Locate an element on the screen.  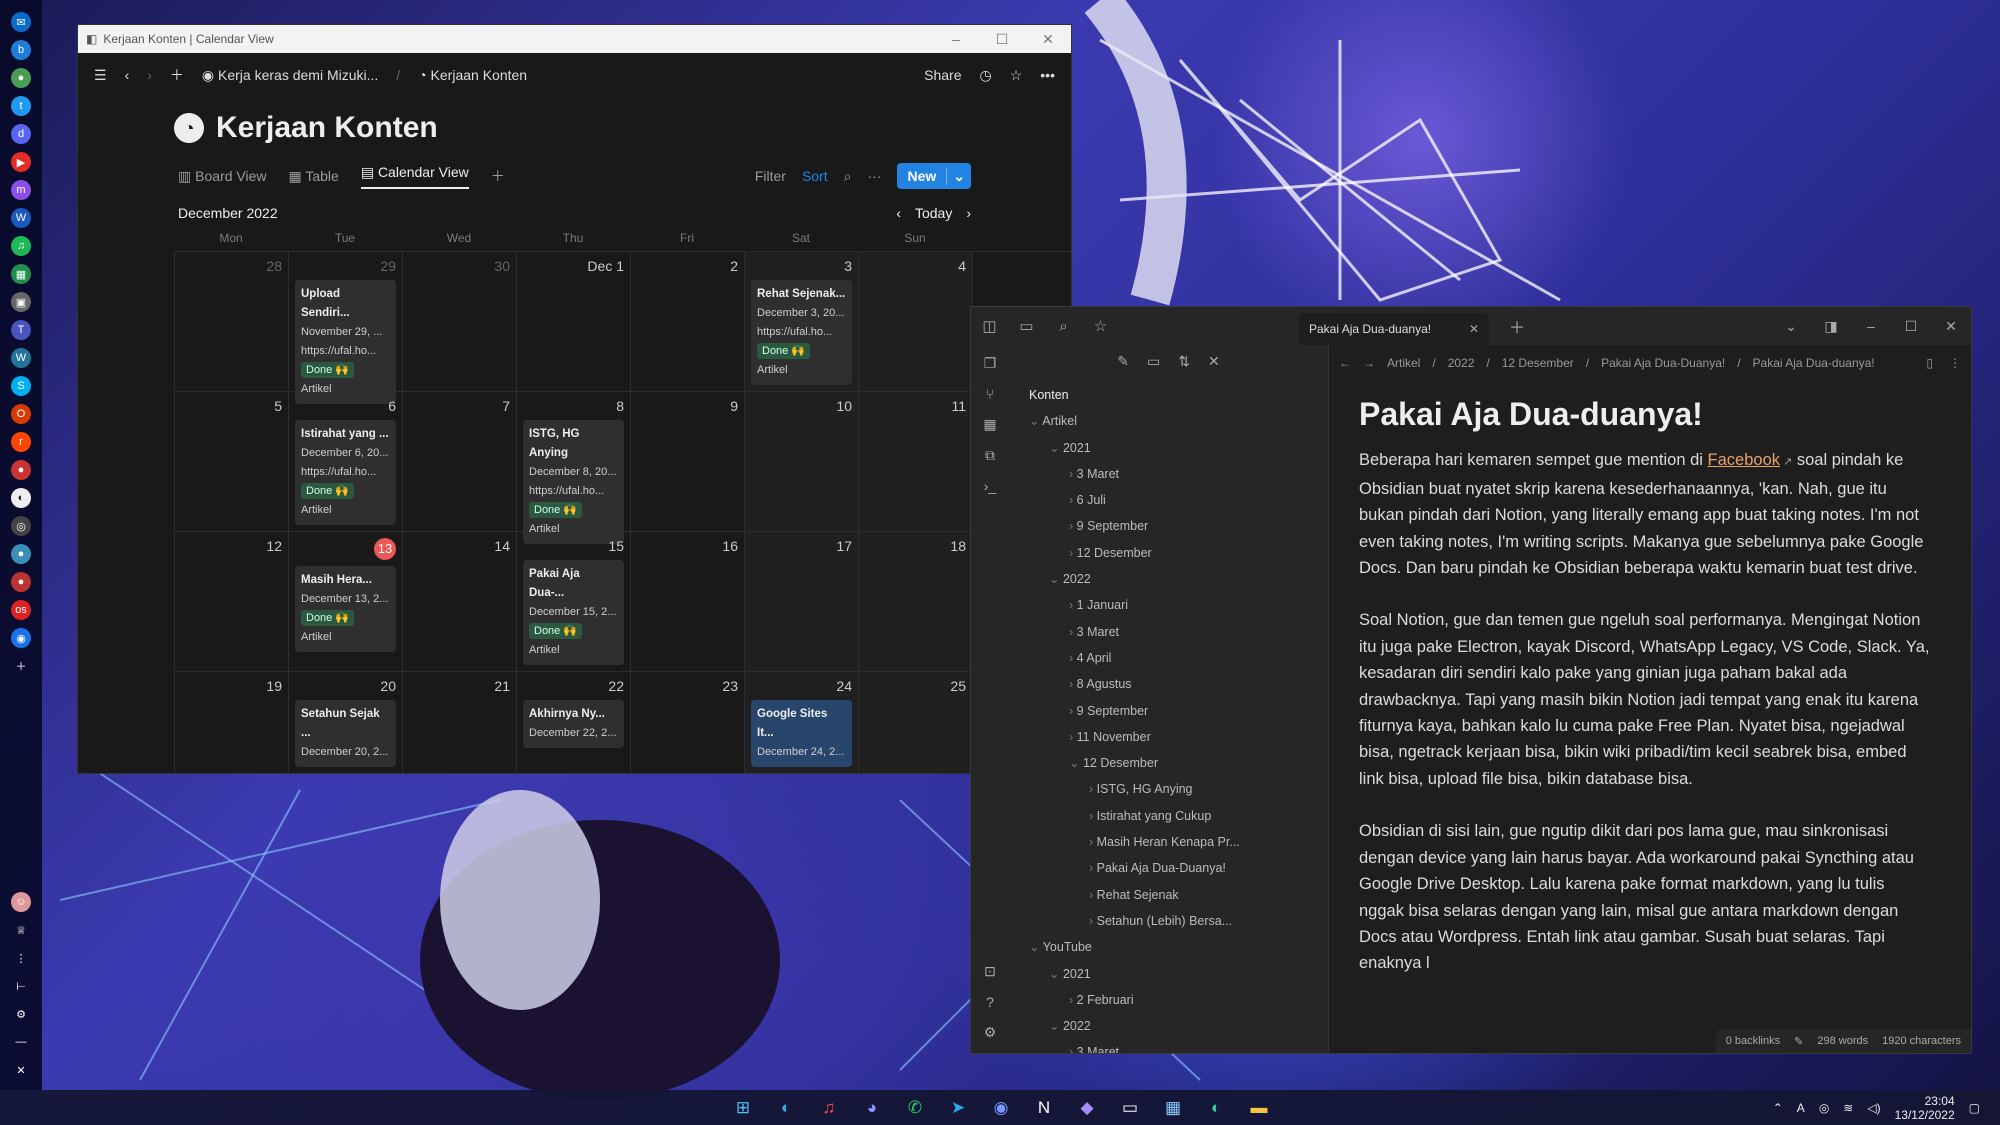
new-note-icon: ✎ is located at coordinates (1123, 361).